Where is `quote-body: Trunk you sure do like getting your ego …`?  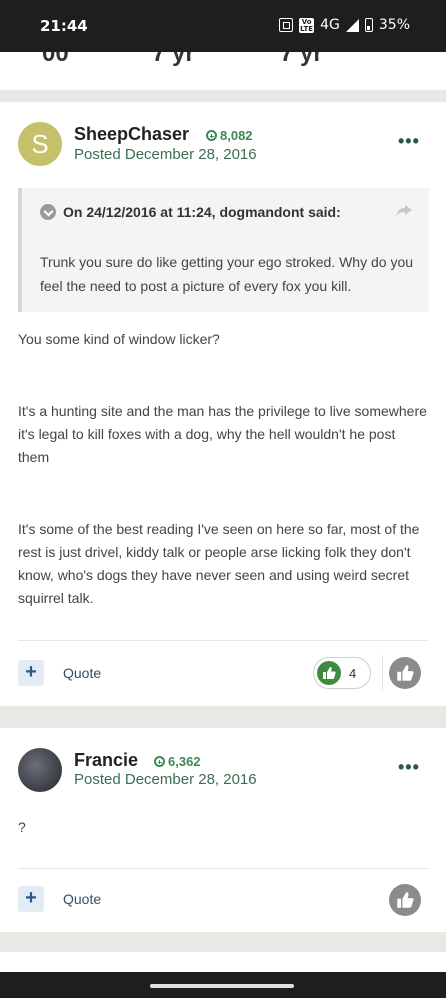 quote-body: Trunk you sure do like getting your ego … is located at coordinates (227, 274).